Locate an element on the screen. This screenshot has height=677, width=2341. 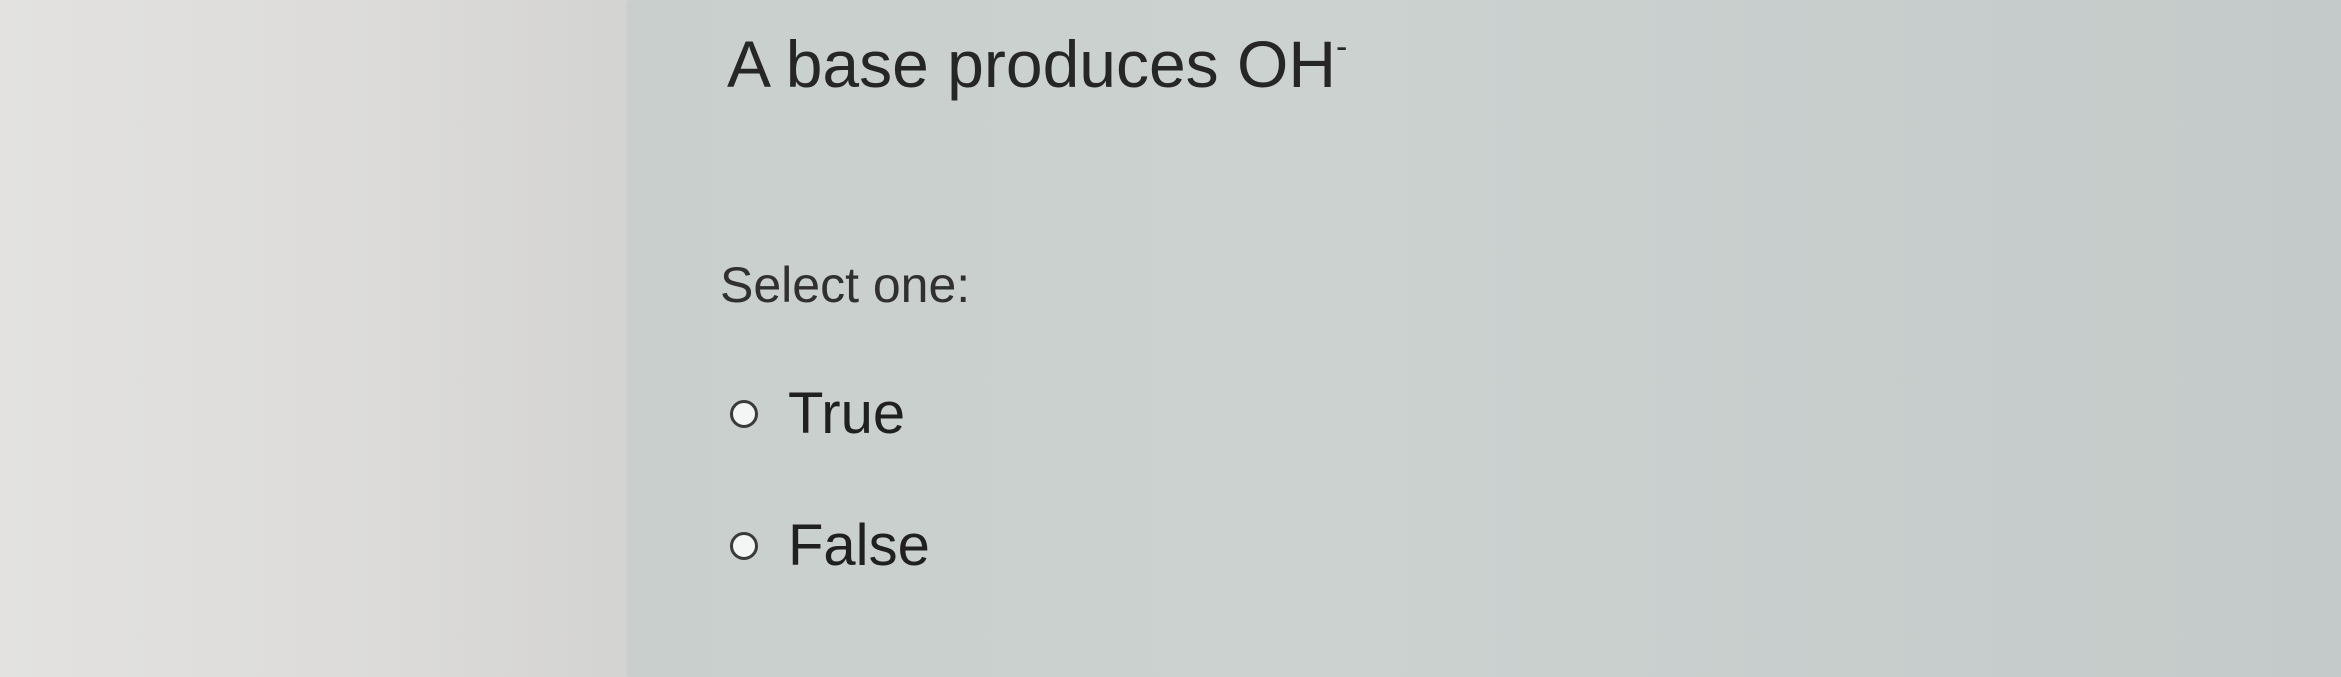
option-false: False is located at coordinates (830, 546).